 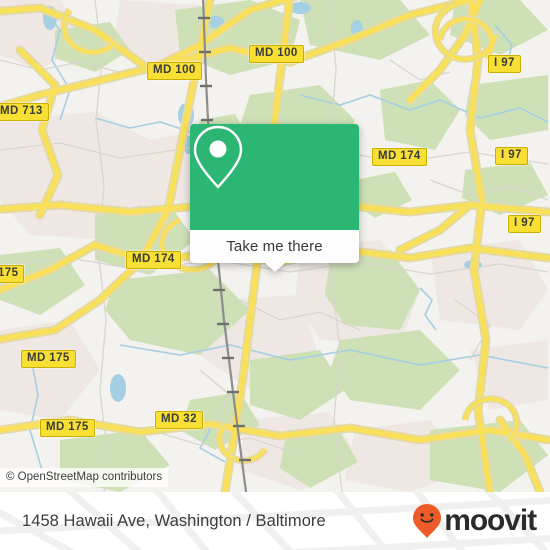 I want to click on road-shield: 175, so click(x=12, y=274).